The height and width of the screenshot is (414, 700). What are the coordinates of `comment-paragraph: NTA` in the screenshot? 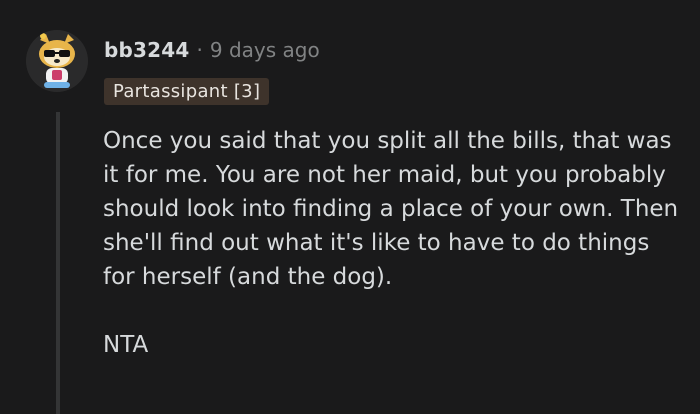 It's located at (126, 345).